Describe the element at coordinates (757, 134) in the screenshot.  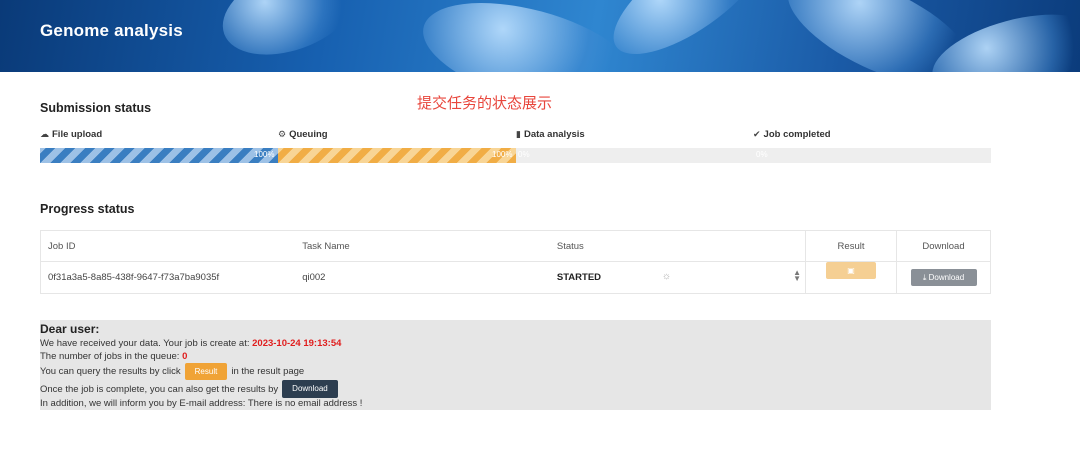
I see `check-circle-icon: ✔` at that location.